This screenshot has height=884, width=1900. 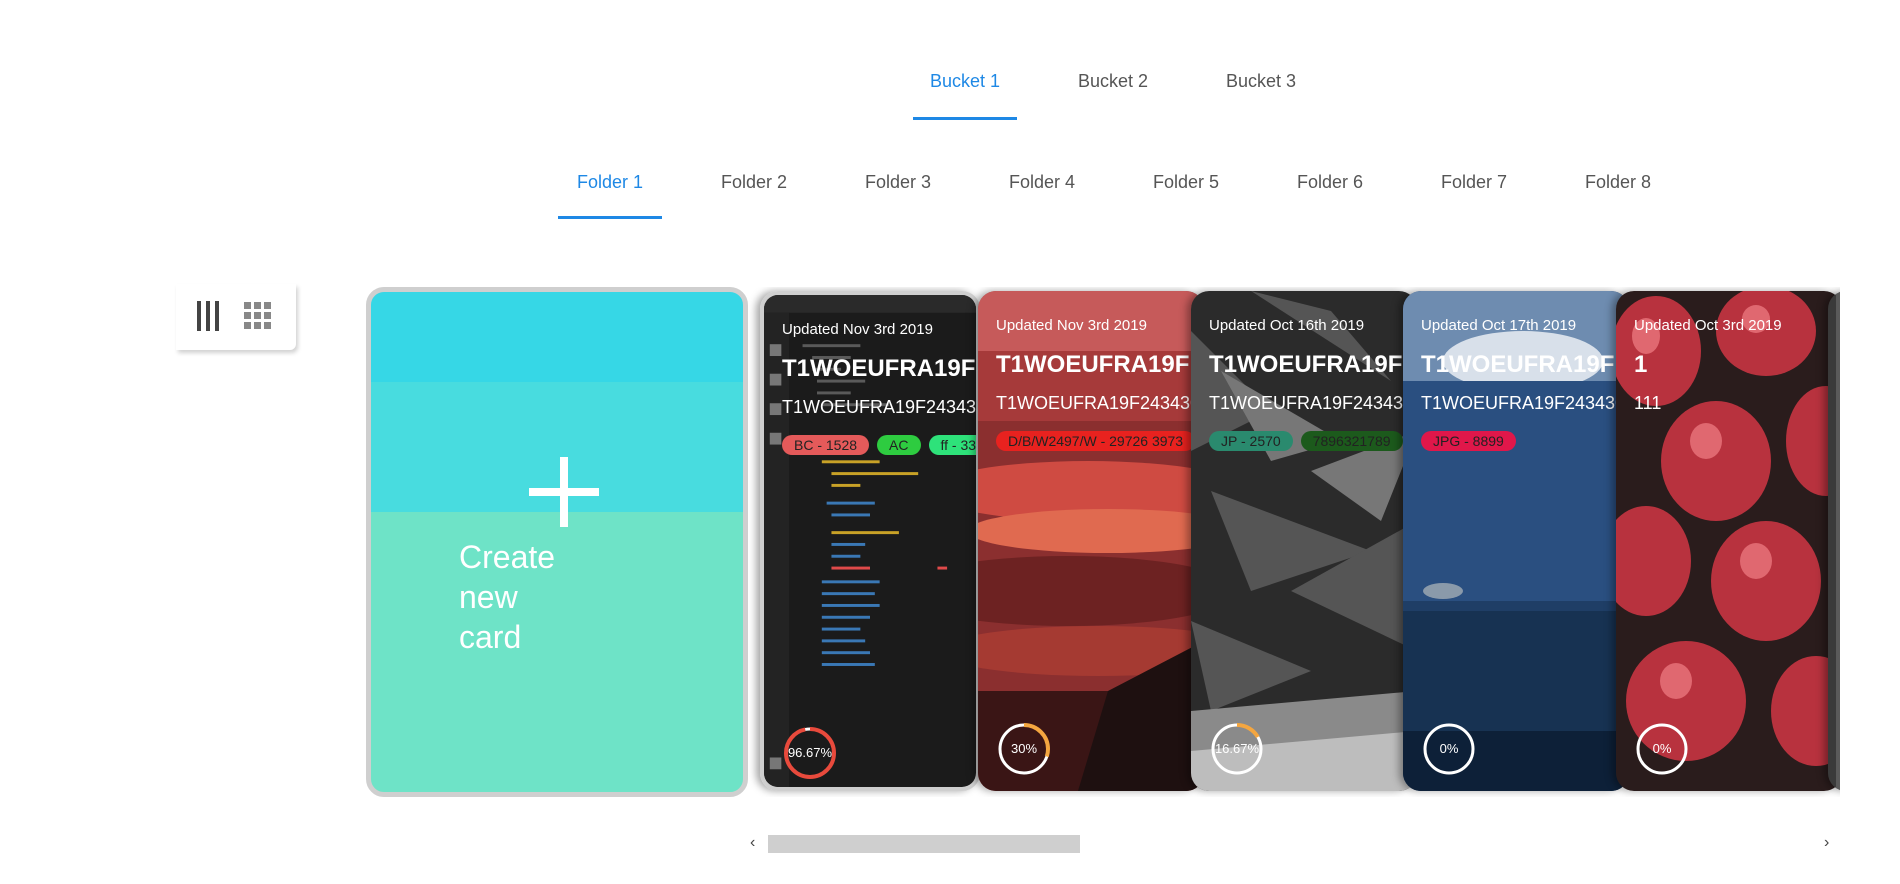 I want to click on tag: ff - 33, so click(x=952, y=445).